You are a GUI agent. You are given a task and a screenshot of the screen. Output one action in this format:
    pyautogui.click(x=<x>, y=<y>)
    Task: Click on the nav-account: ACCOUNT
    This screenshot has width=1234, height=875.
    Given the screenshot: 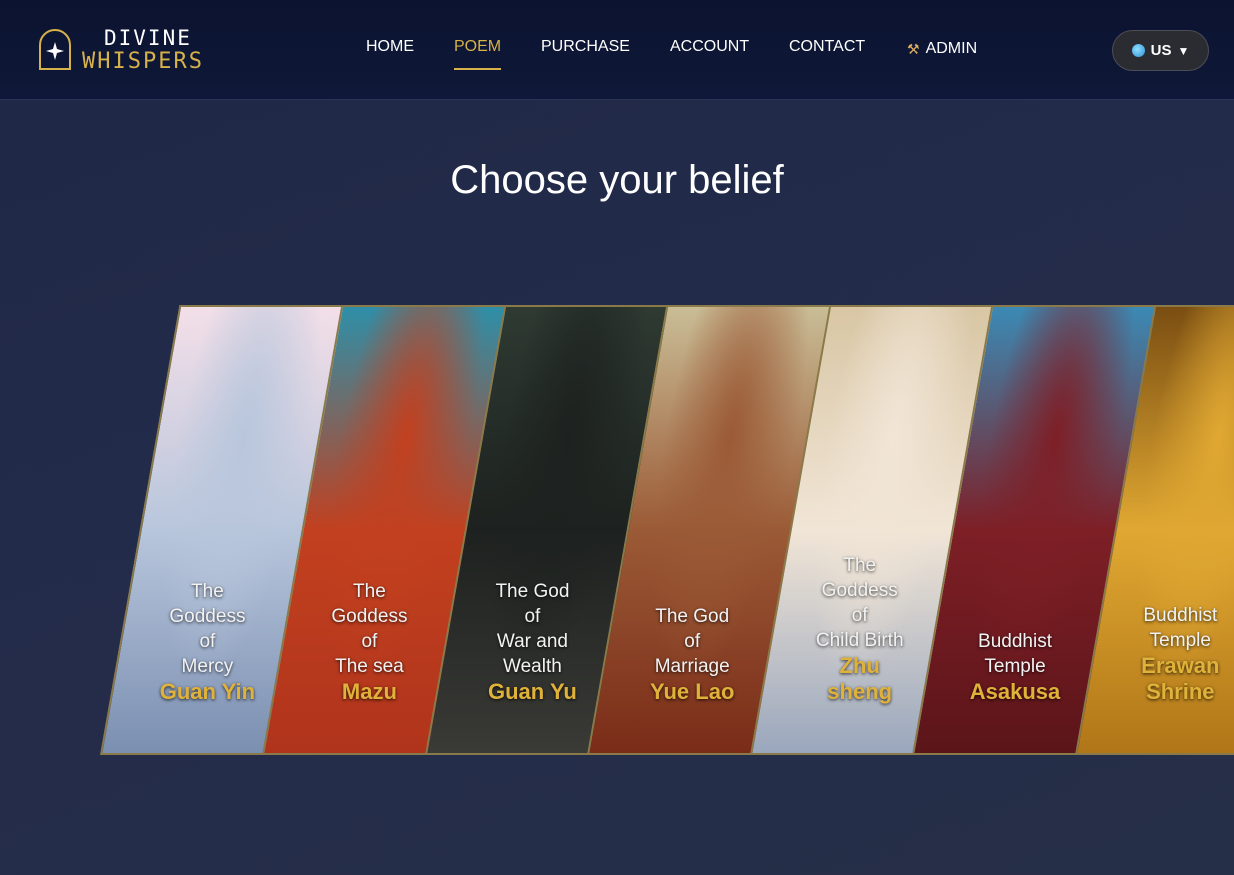 What is the action you would take?
    pyautogui.click(x=709, y=47)
    